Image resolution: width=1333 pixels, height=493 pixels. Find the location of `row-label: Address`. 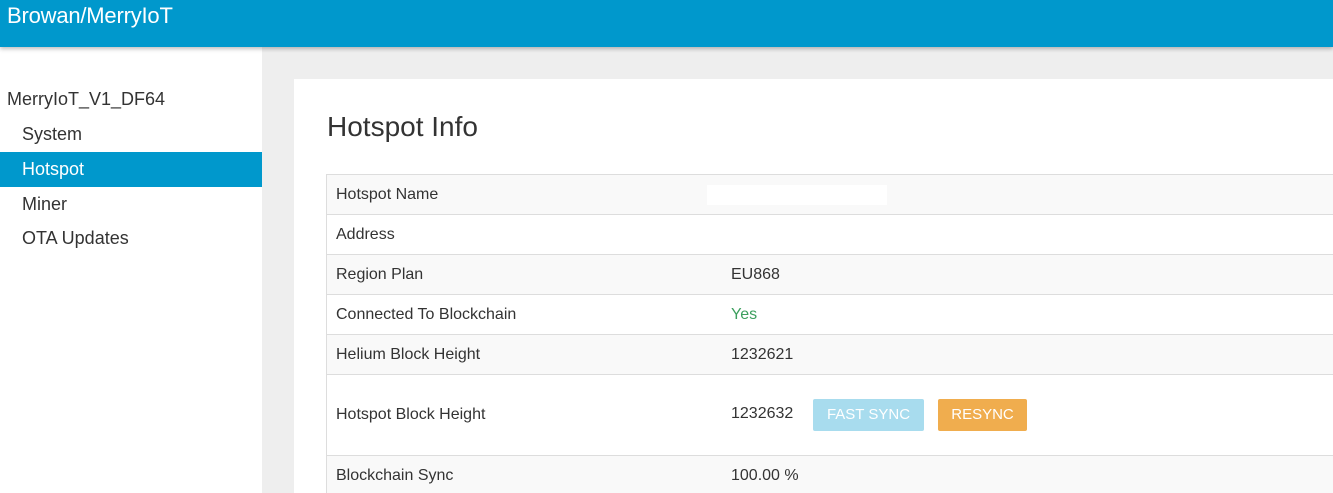

row-label: Address is located at coordinates (365, 234).